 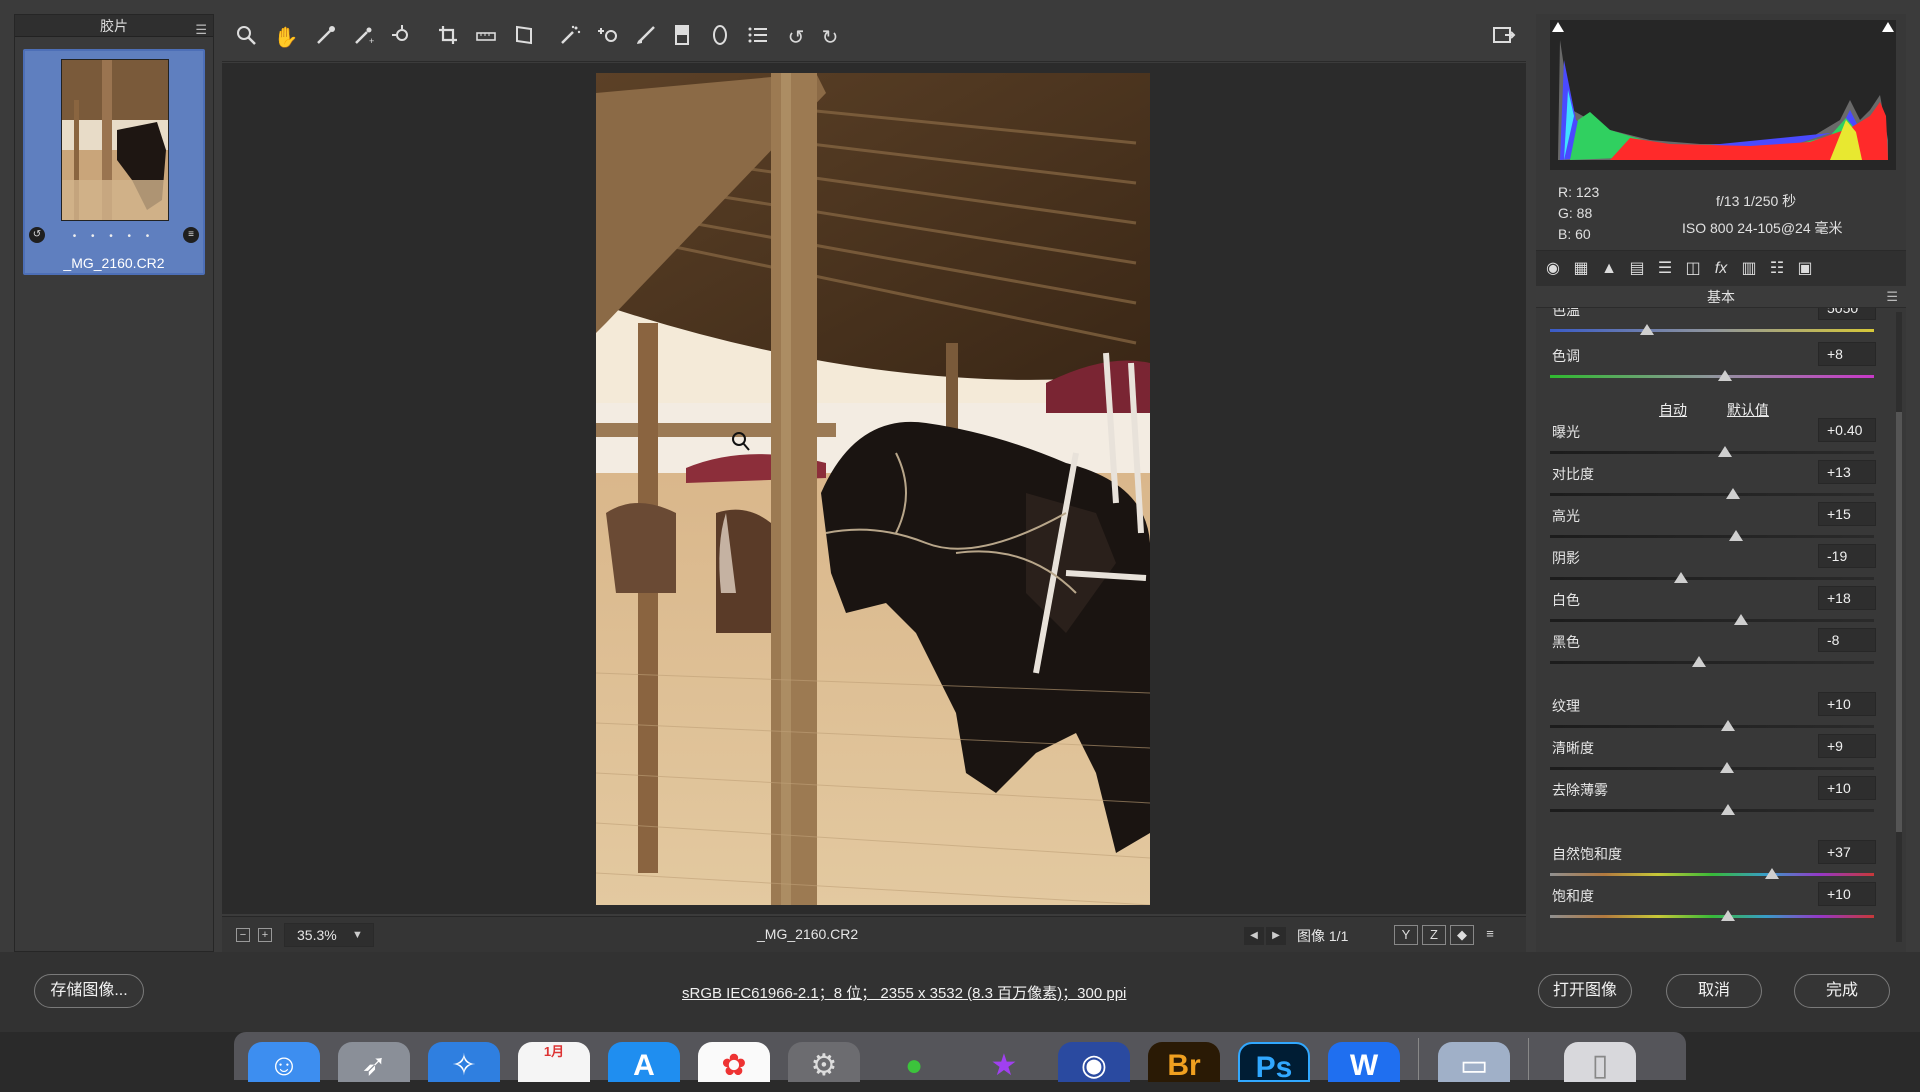 What do you see at coordinates (1462, 935) in the screenshot?
I see `copy-settings-button: ◆` at bounding box center [1462, 935].